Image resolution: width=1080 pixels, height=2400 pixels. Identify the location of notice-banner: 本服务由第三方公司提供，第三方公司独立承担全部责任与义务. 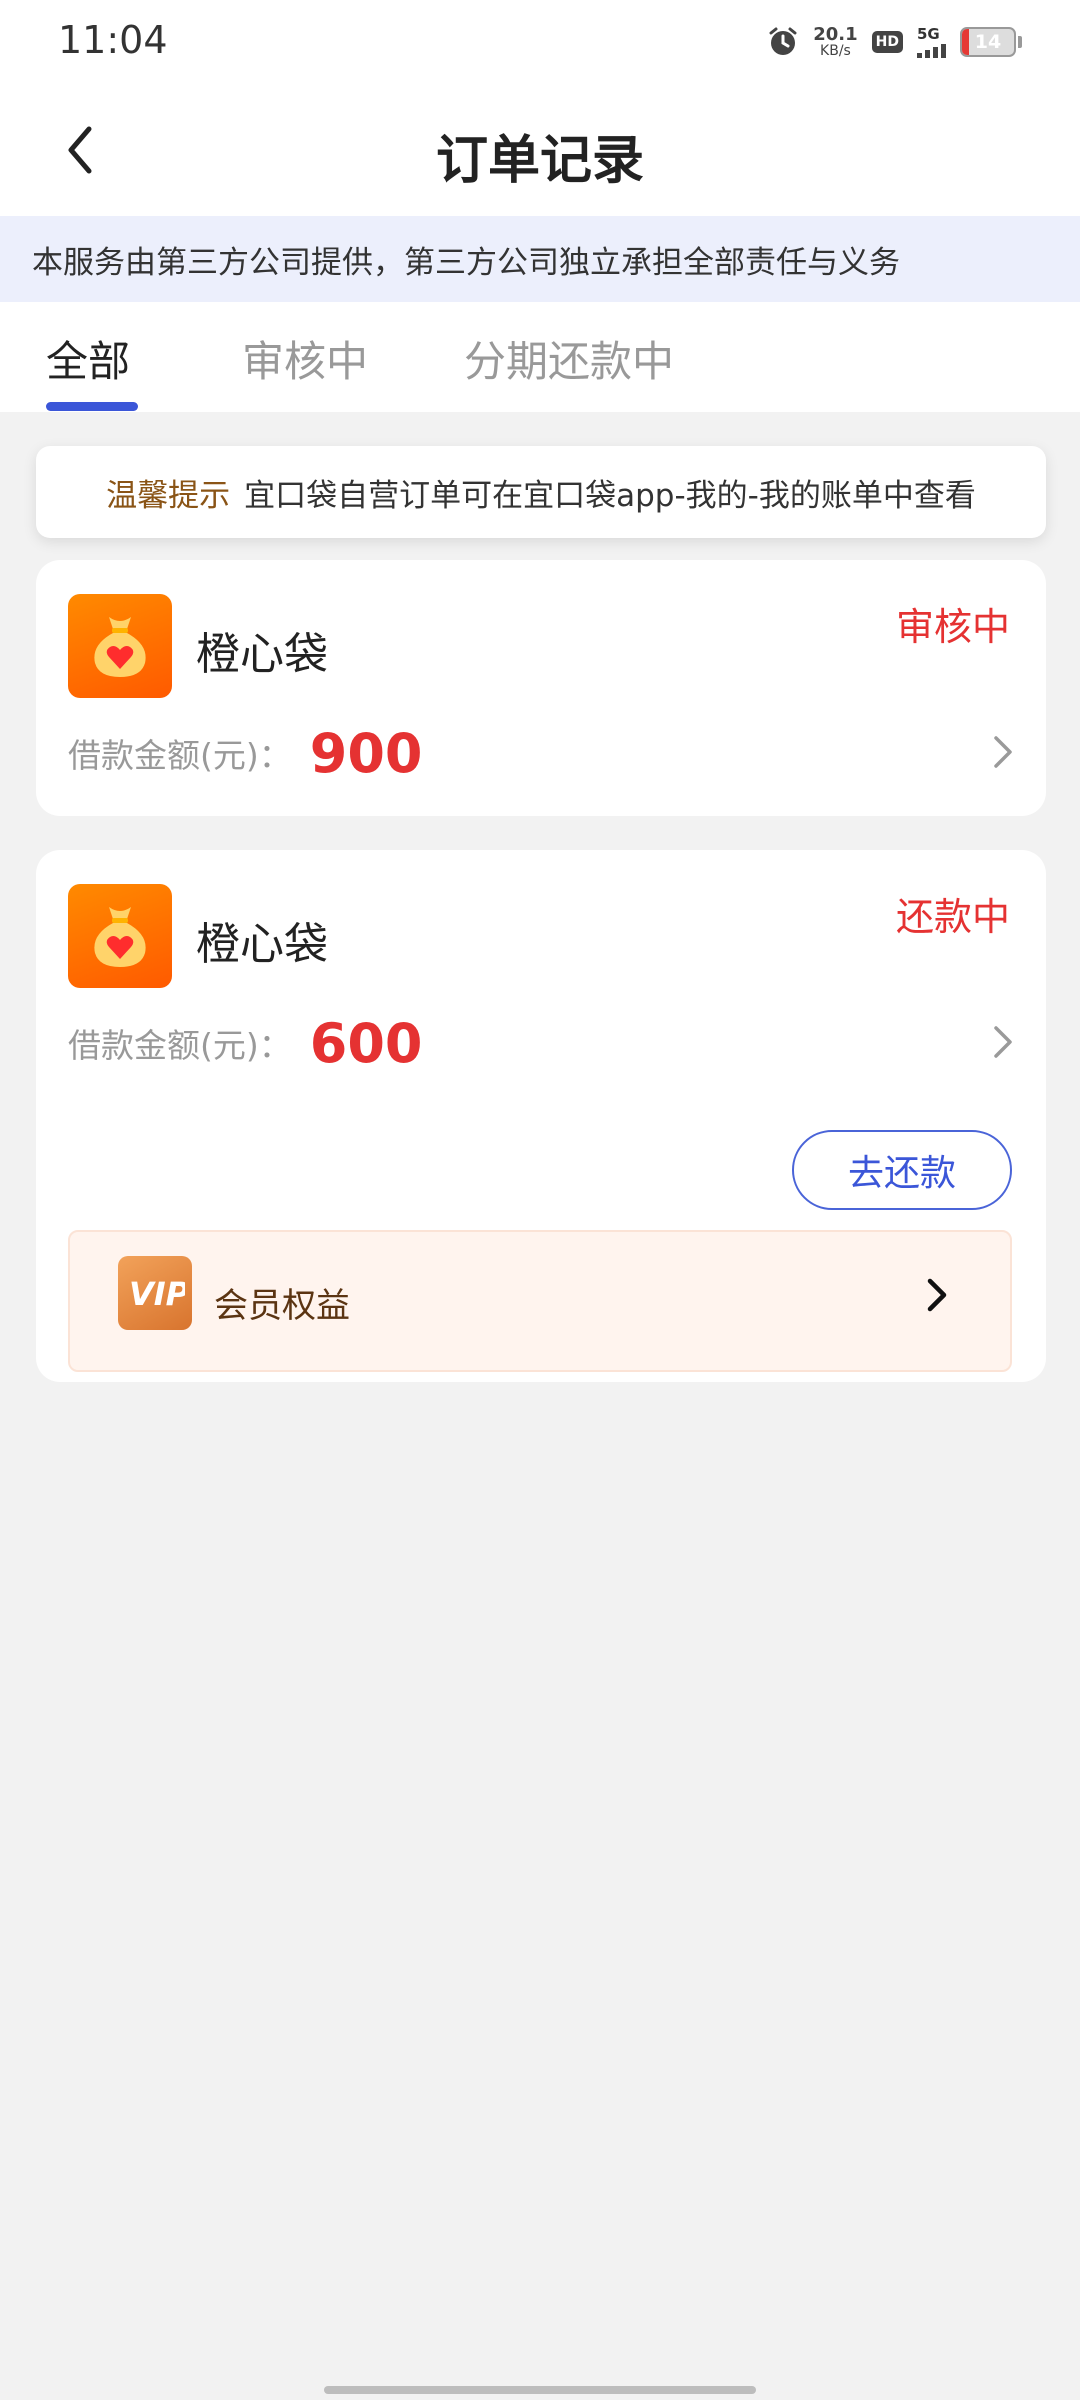
(540, 259).